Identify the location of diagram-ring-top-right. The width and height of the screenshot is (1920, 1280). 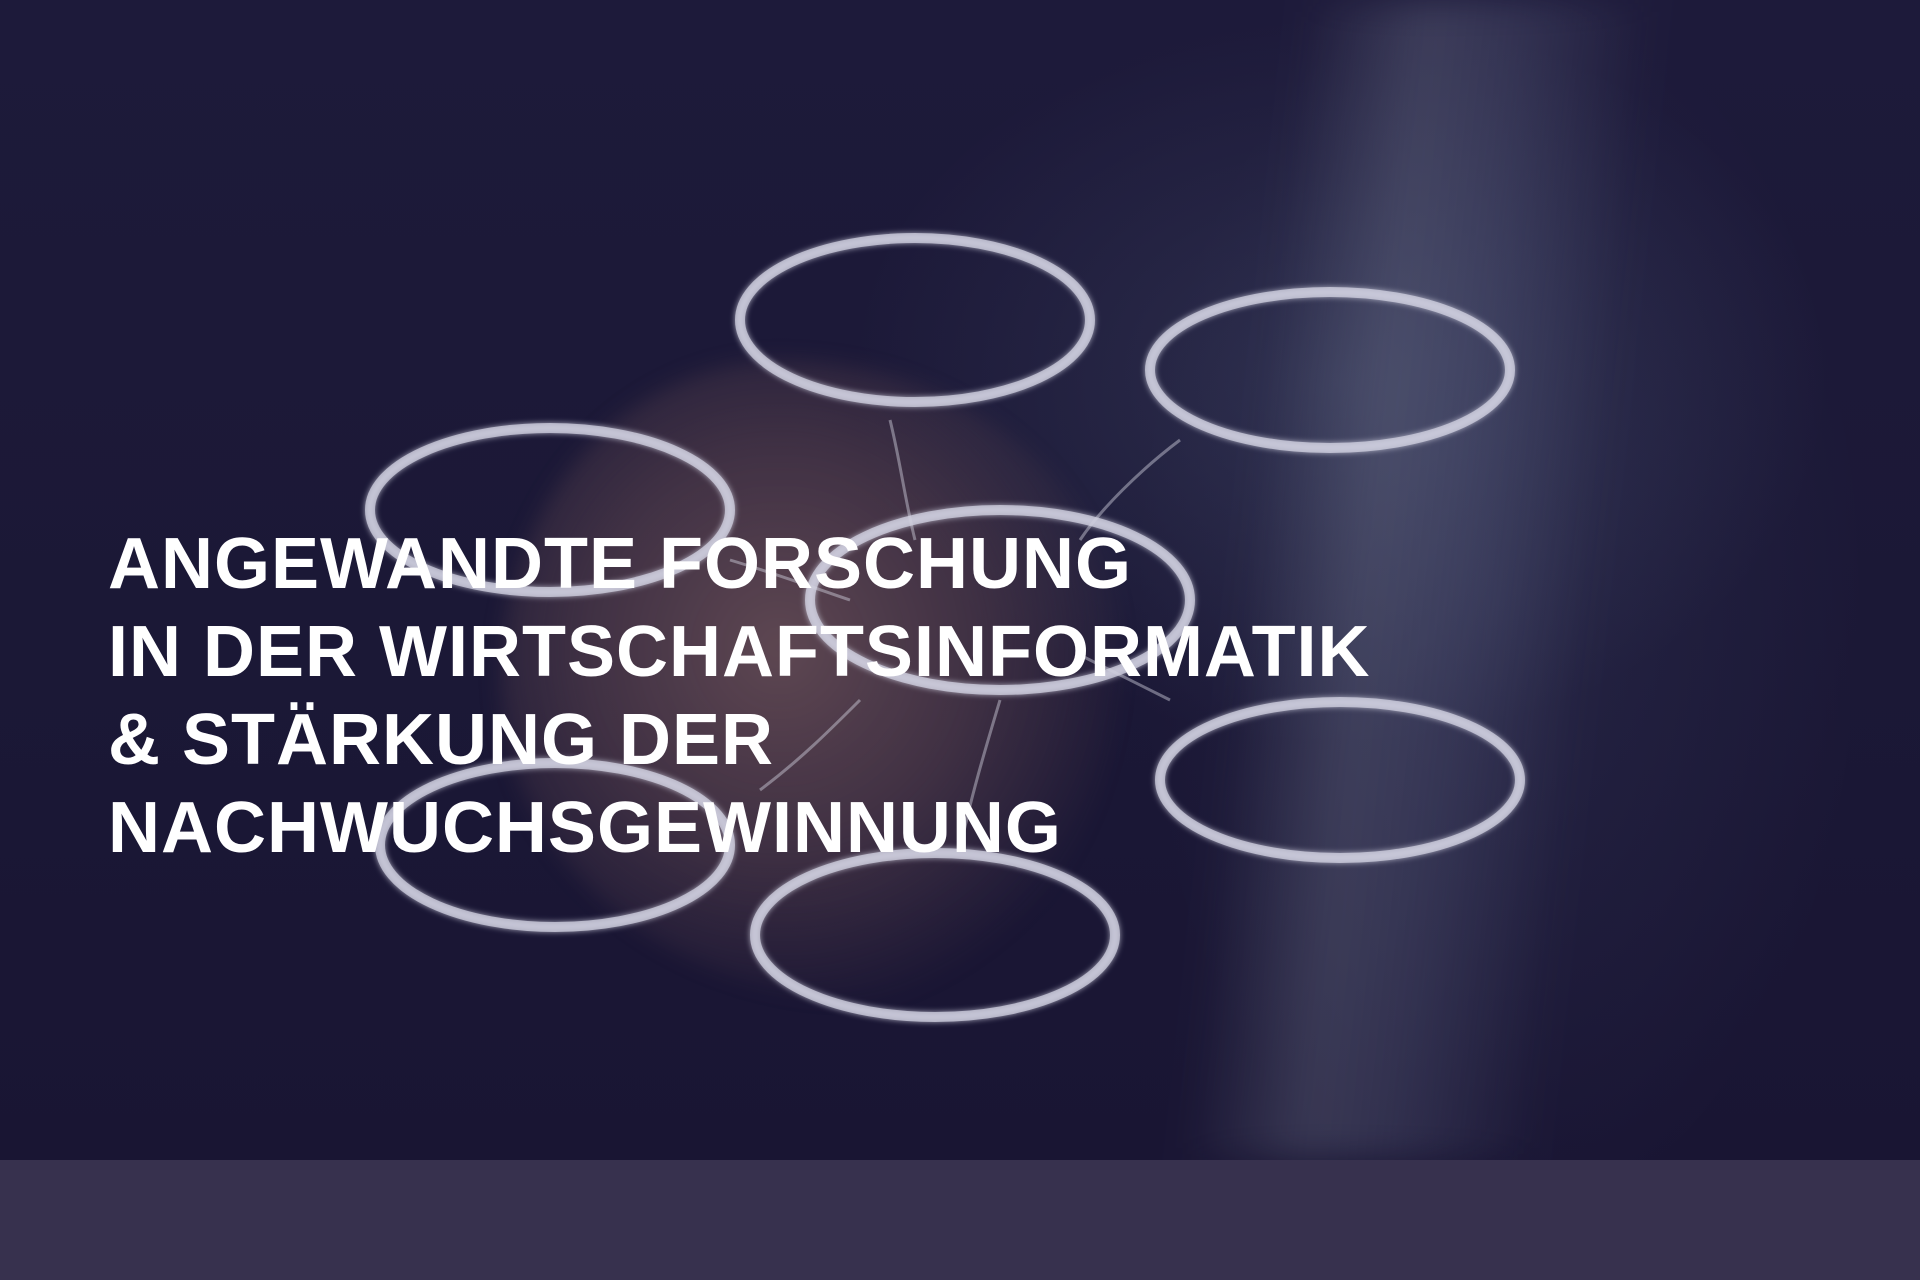
(1330, 370).